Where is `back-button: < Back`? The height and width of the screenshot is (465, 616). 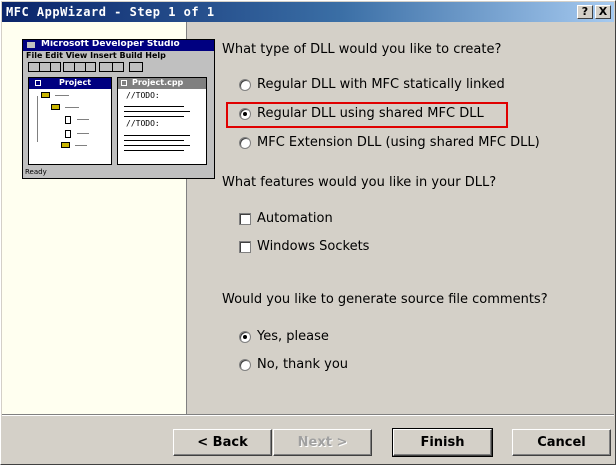 back-button: < Back is located at coordinates (222, 442).